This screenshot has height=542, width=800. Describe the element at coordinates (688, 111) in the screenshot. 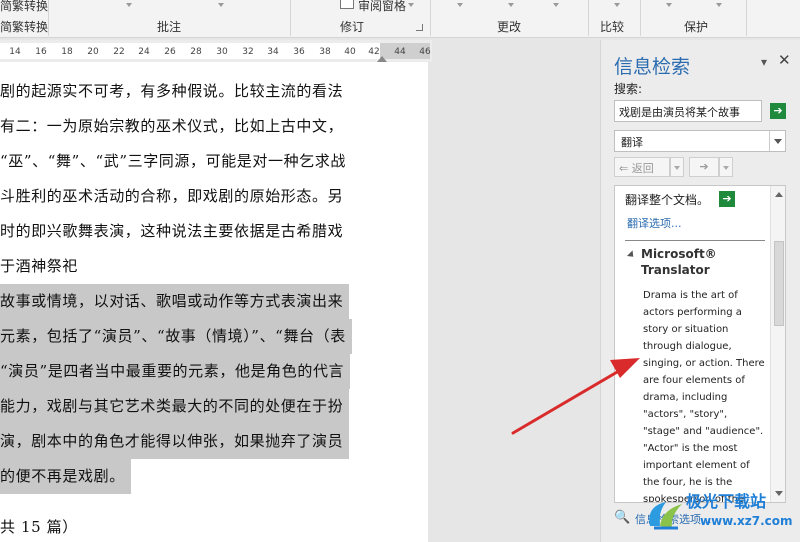

I see `search-input: 戏剧是由演员将某个故事` at that location.